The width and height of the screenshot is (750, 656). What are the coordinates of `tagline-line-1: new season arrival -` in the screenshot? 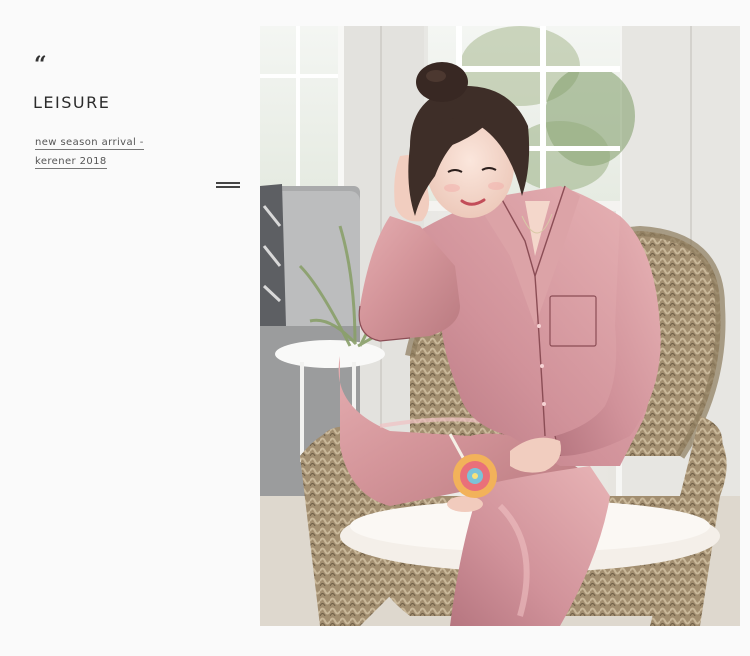 It's located at (89, 143).